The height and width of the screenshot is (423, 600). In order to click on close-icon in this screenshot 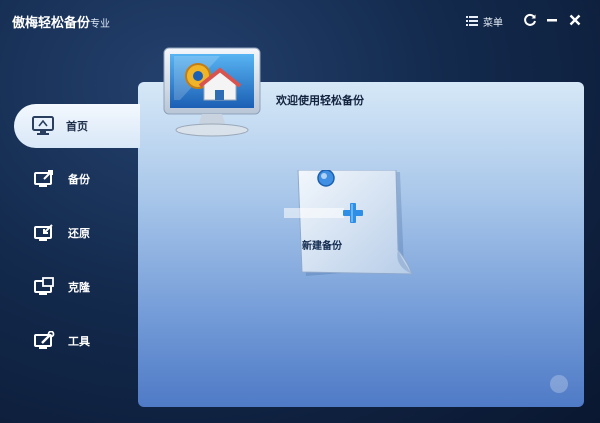, I will do `click(575, 20)`.